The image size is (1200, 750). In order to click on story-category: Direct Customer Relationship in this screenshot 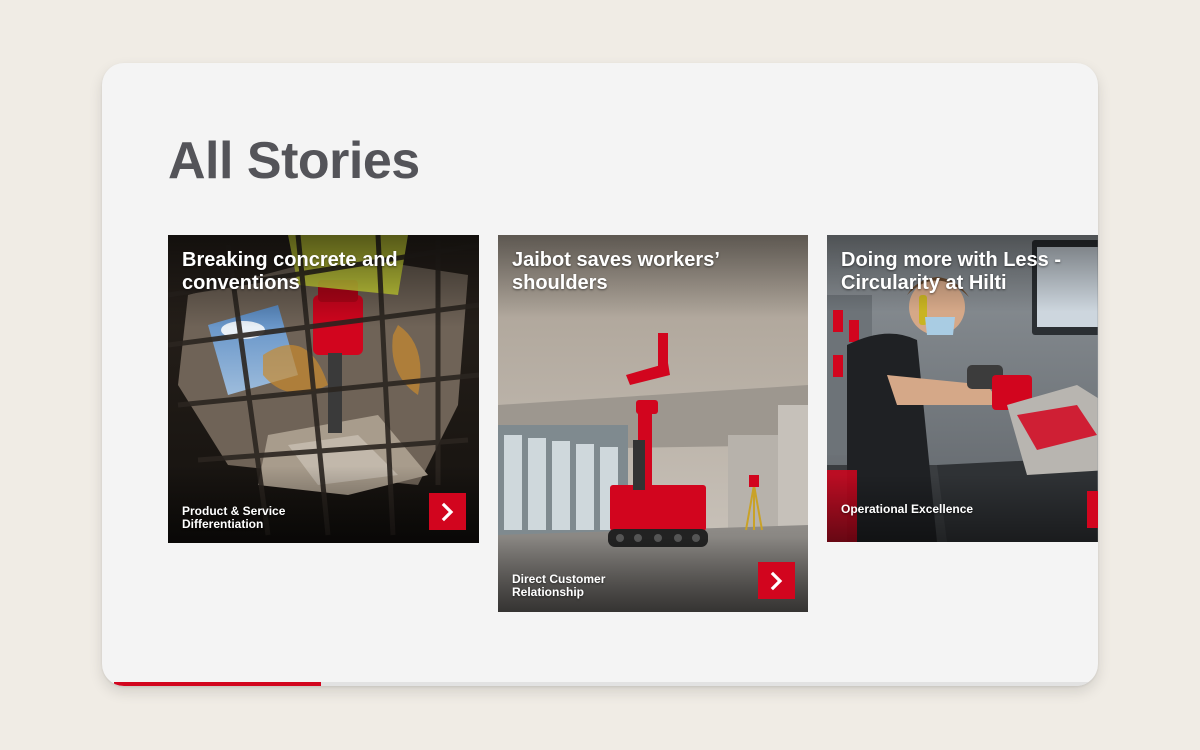, I will do `click(559, 585)`.